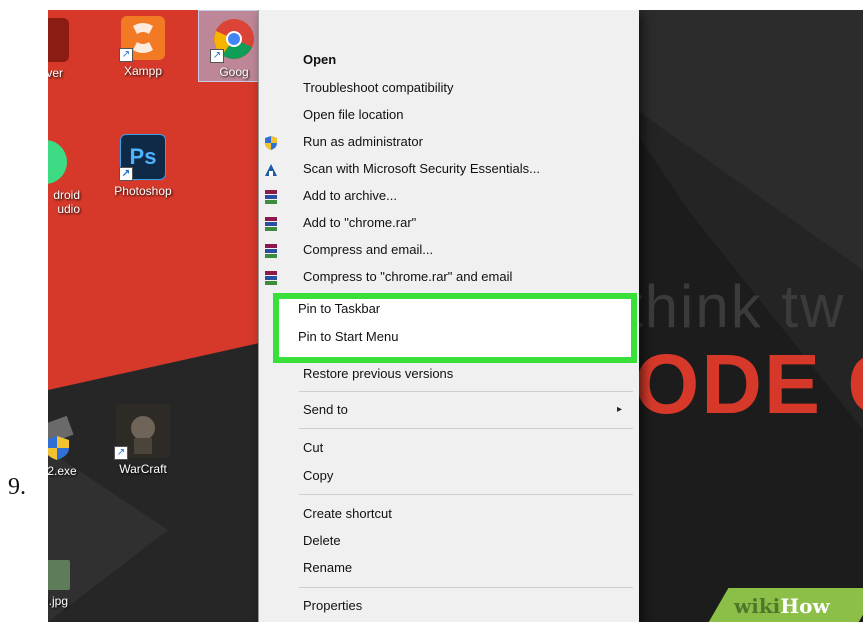 The width and height of the screenshot is (863, 622). I want to click on menu-item-cut: Cut, so click(313, 447).